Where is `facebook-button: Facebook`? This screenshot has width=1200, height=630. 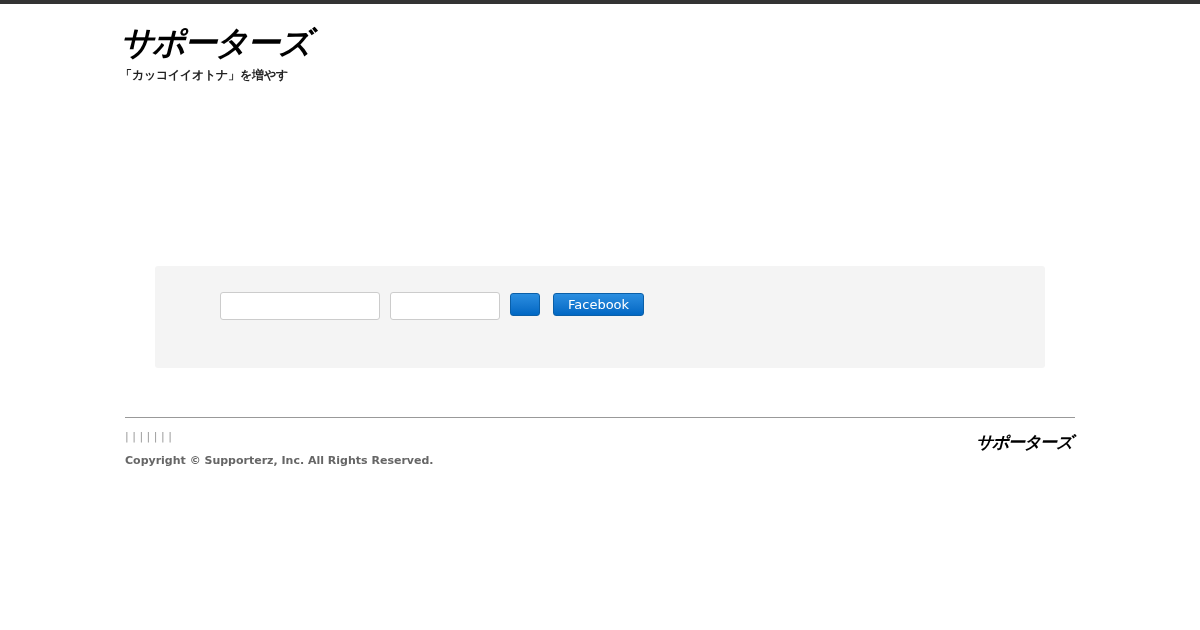 facebook-button: Facebook is located at coordinates (599, 304).